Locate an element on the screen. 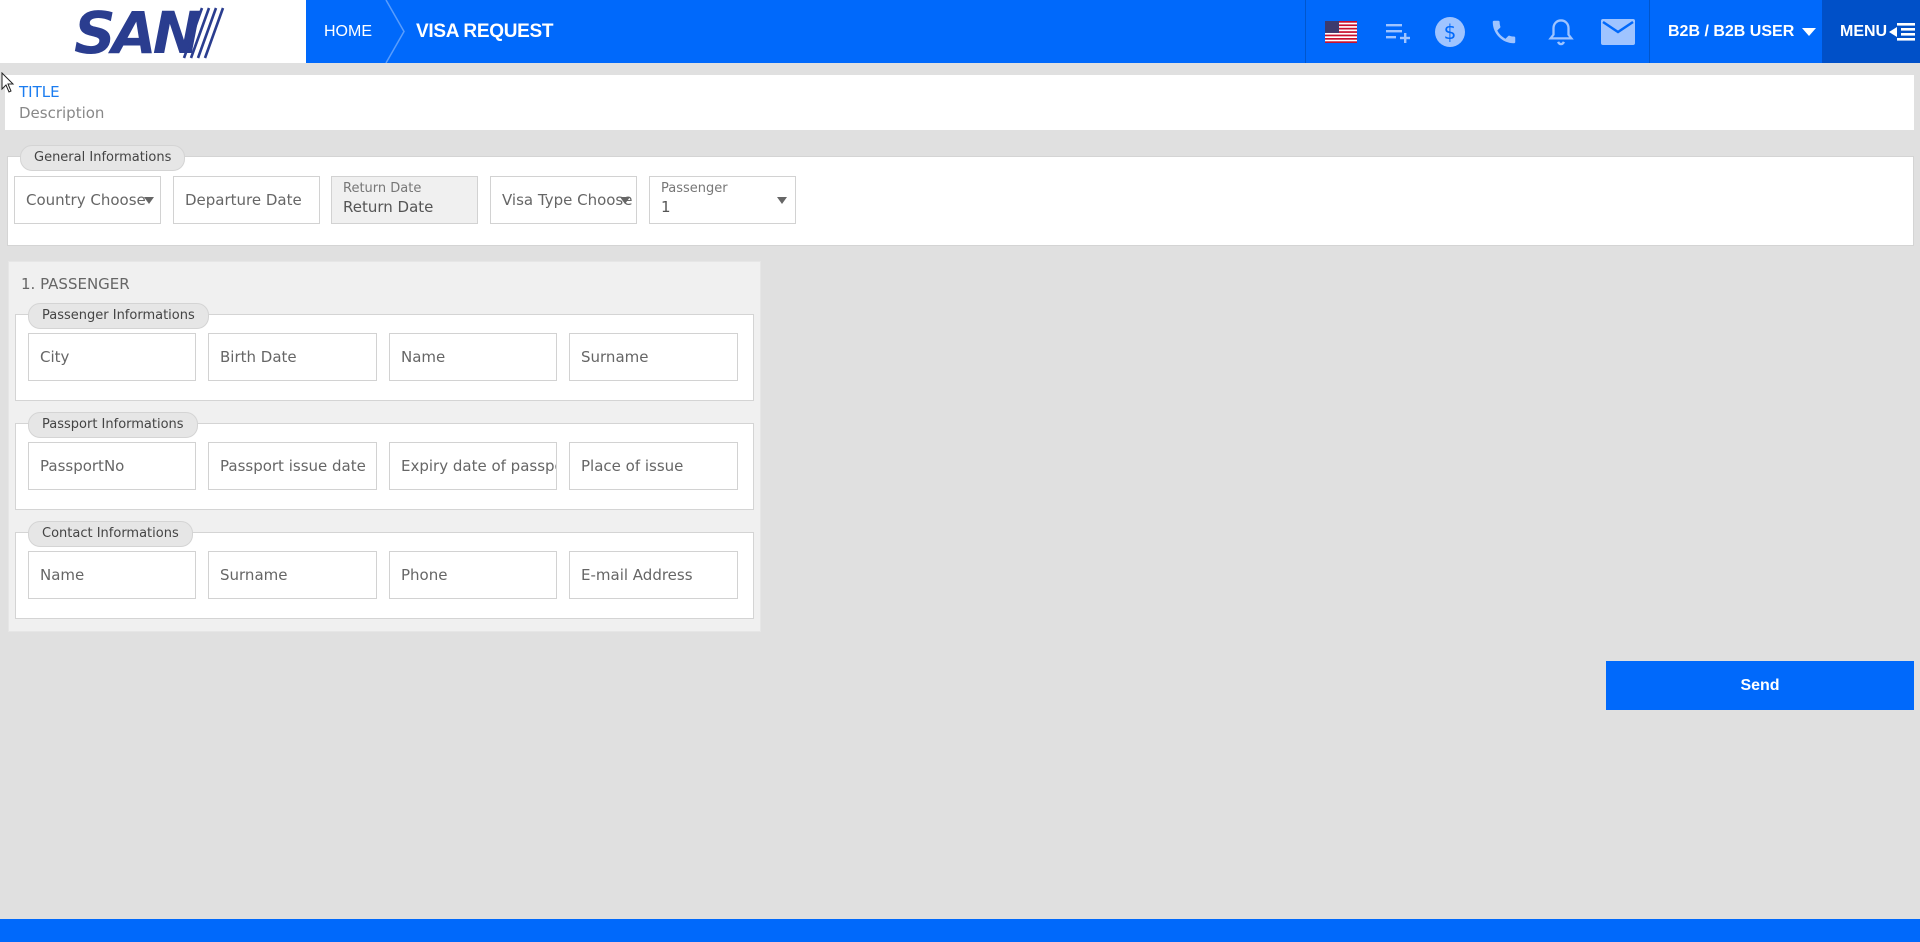 Image resolution: width=1920 pixels, height=942 pixels. passenger-count-value: 1 is located at coordinates (666, 207).